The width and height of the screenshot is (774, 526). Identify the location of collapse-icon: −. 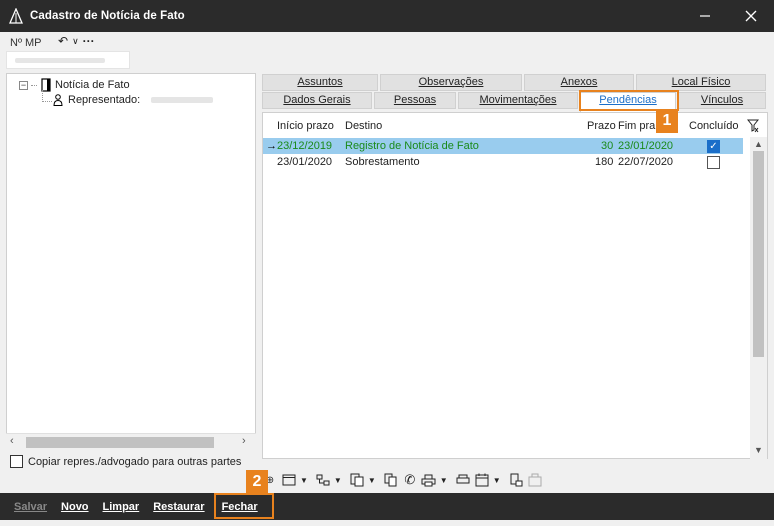
(23, 85).